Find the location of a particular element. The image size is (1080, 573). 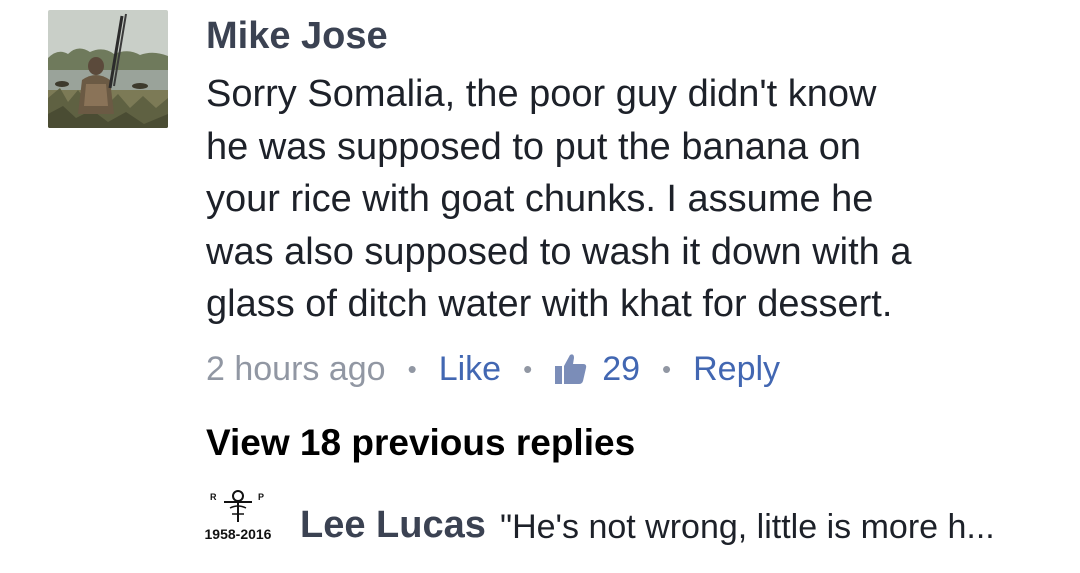

comment-body-line: he was supposed to put the banana on is located at coordinates (533, 146).